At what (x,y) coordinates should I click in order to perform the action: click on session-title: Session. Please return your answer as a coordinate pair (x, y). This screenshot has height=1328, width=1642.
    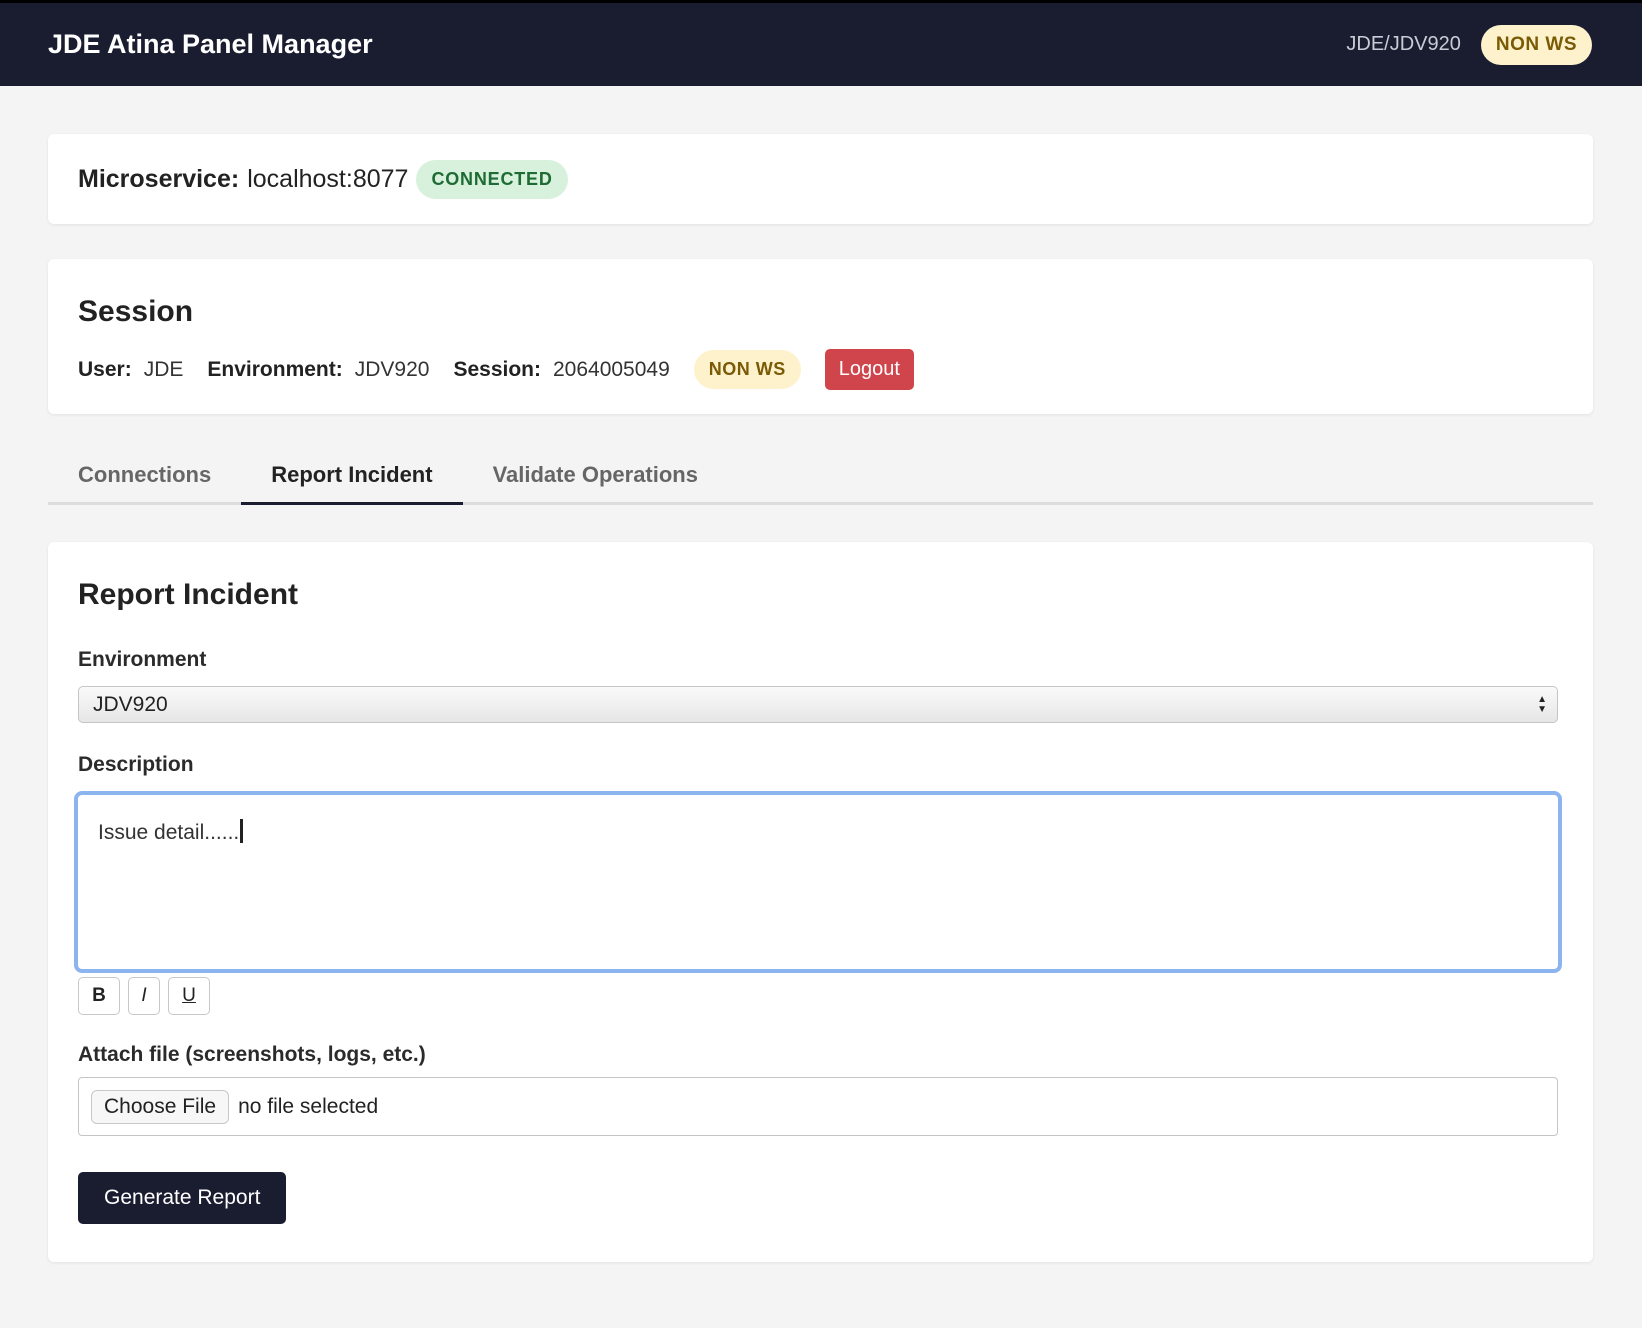
    Looking at the image, I should click on (136, 311).